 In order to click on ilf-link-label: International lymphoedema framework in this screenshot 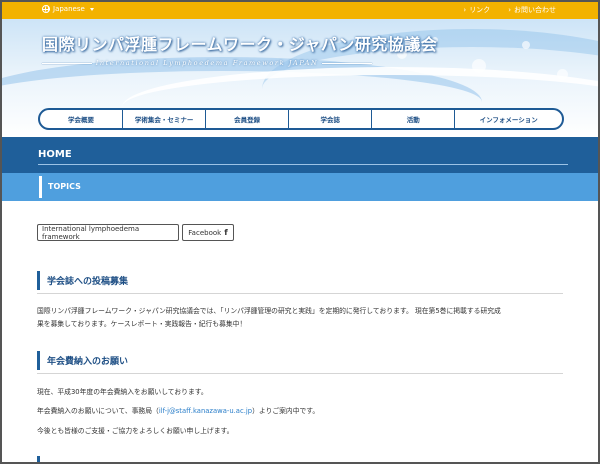, I will do `click(91, 232)`.